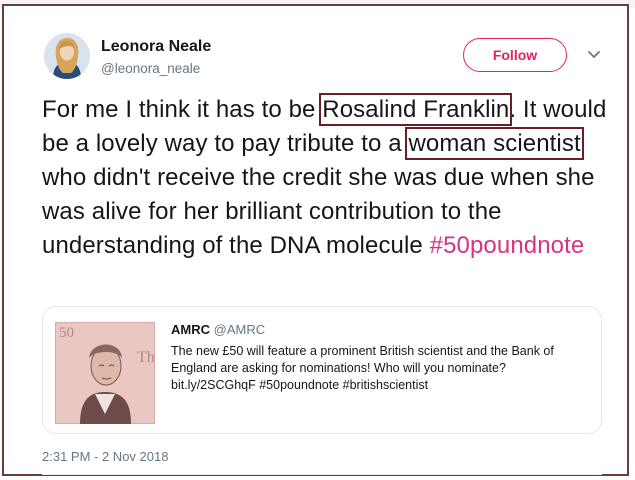 Image resolution: width=635 pixels, height=480 pixels. Describe the element at coordinates (150, 68) in the screenshot. I see `author-handle: @leonora_neale` at that location.